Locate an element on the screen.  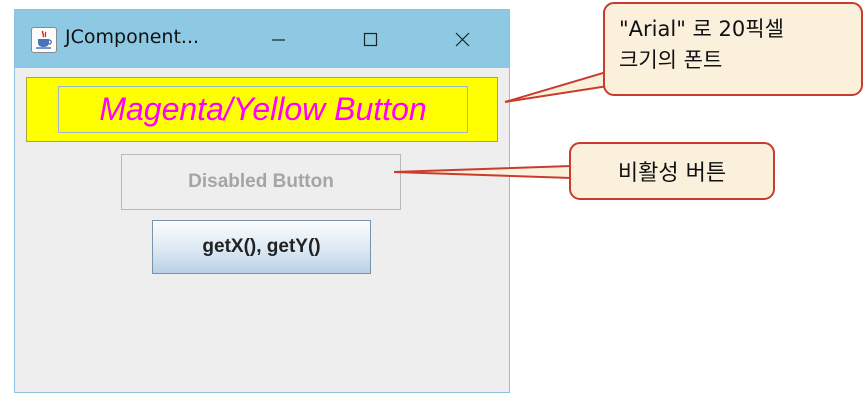
font-callout-line1: "Arial" 로 20픽셀 is located at coordinates (701, 29).